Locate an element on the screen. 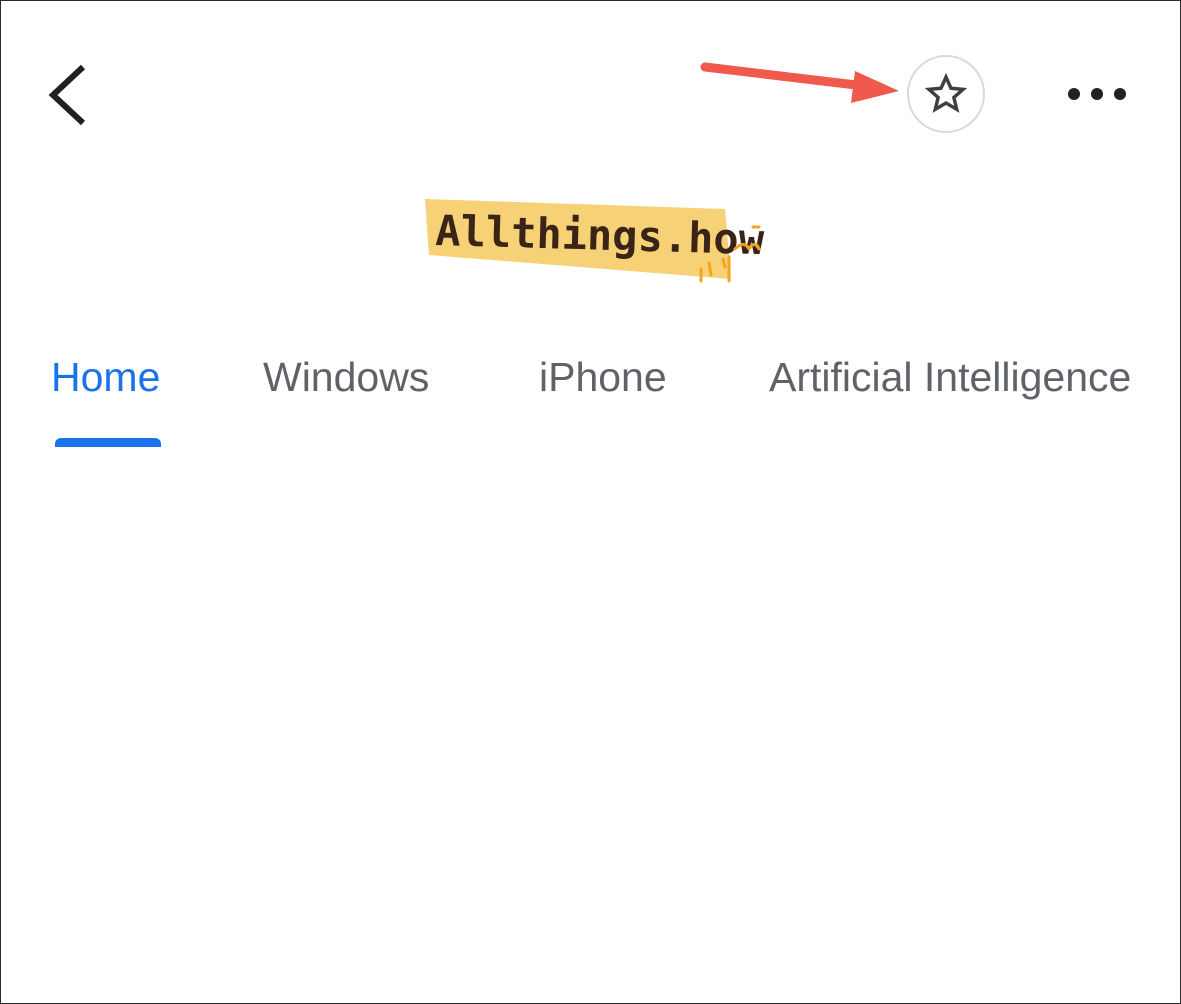 The image size is (1181, 1004). tab-windows: Windows is located at coordinates (346, 377).